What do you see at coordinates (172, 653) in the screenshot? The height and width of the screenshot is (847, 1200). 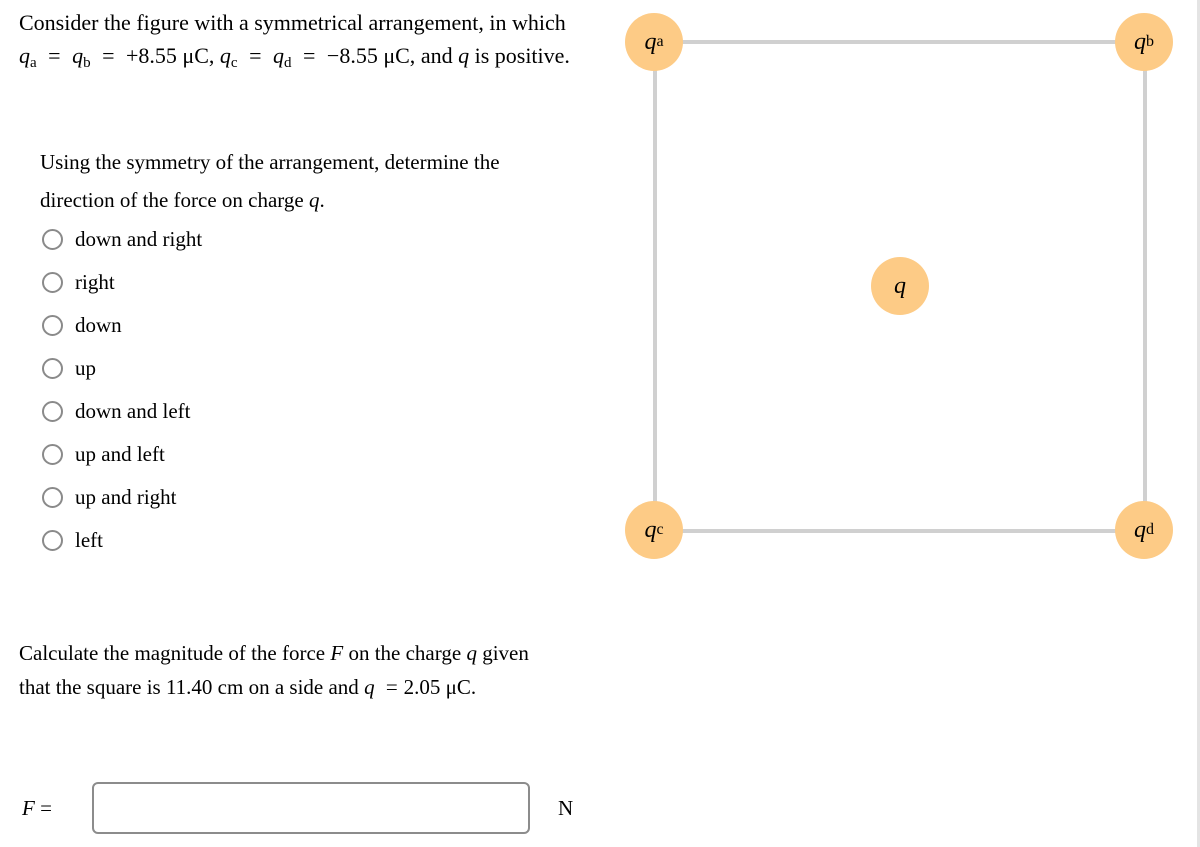 I see `calc-line-1-prefix: Calculate the magnitude of the force` at bounding box center [172, 653].